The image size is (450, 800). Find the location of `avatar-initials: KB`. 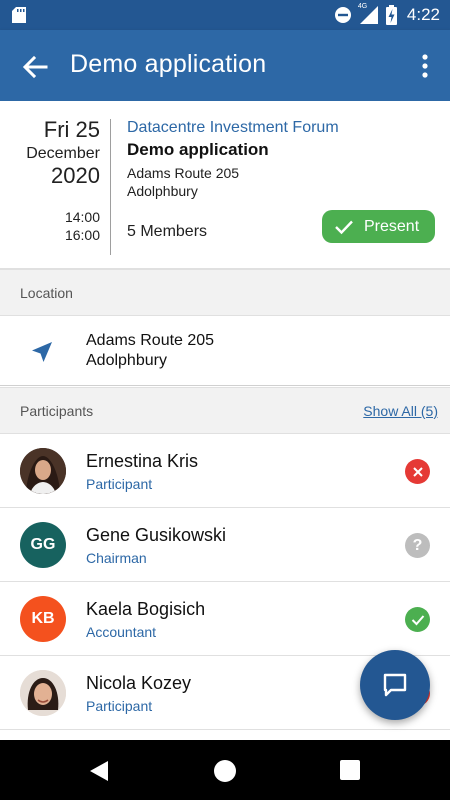

avatar-initials: KB is located at coordinates (43, 618).